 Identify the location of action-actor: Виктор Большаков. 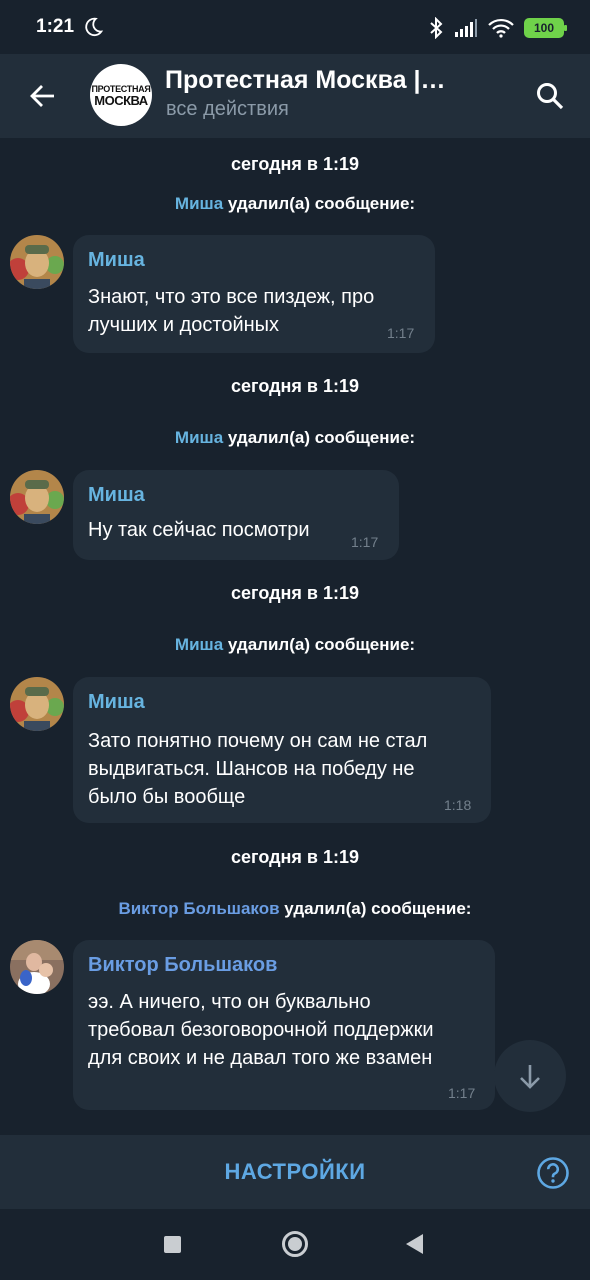
(199, 908).